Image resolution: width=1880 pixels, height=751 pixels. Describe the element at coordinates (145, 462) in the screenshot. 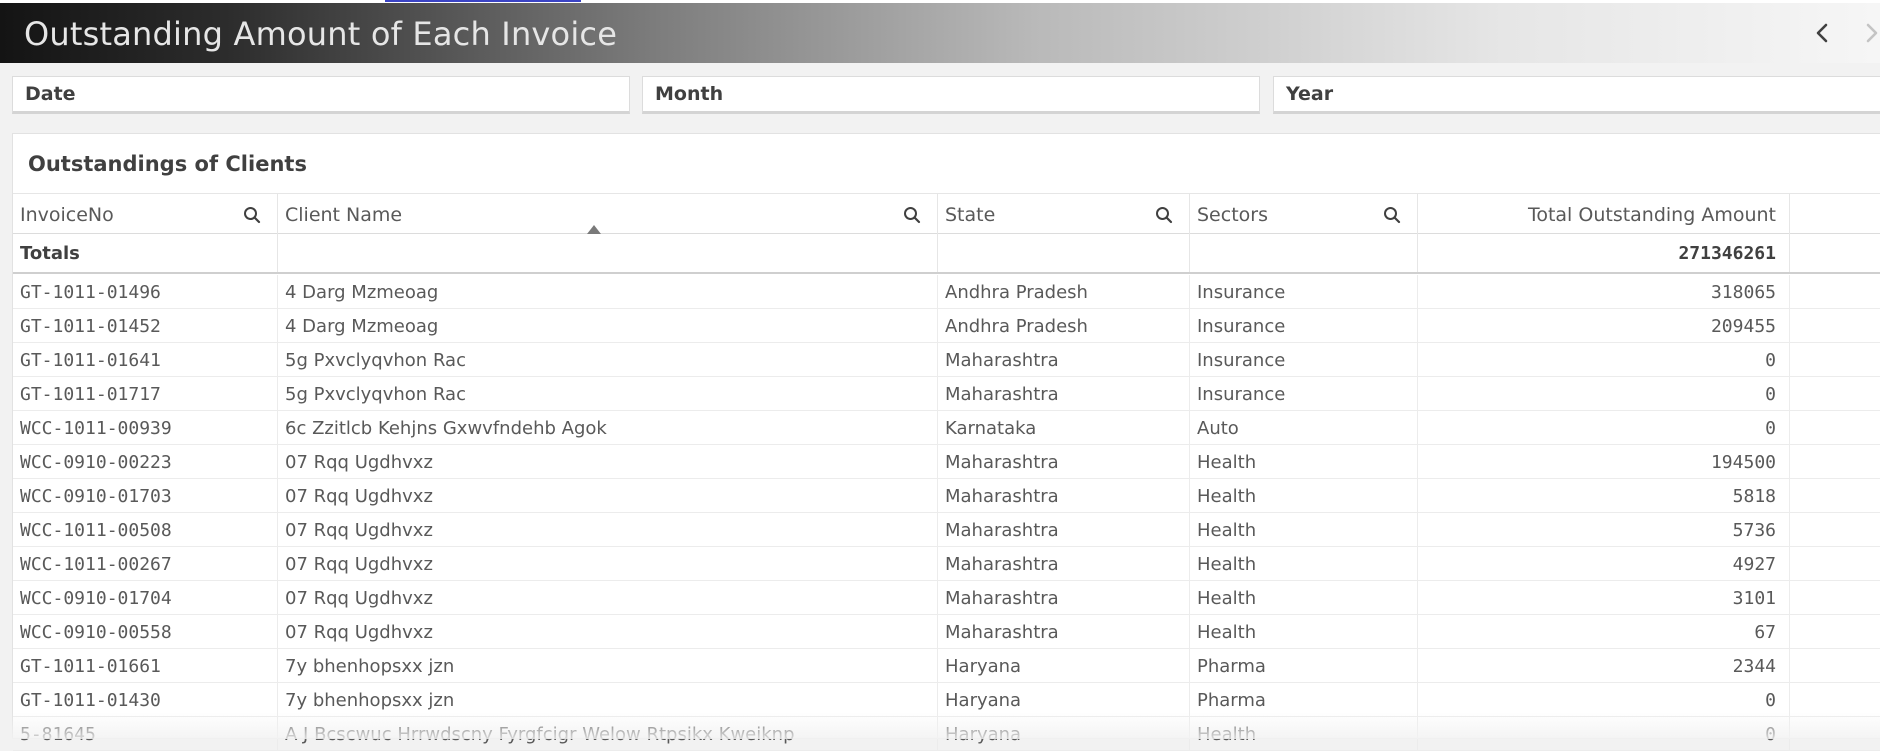

I see `invoice-no-cell: WCC-0910-00223` at that location.